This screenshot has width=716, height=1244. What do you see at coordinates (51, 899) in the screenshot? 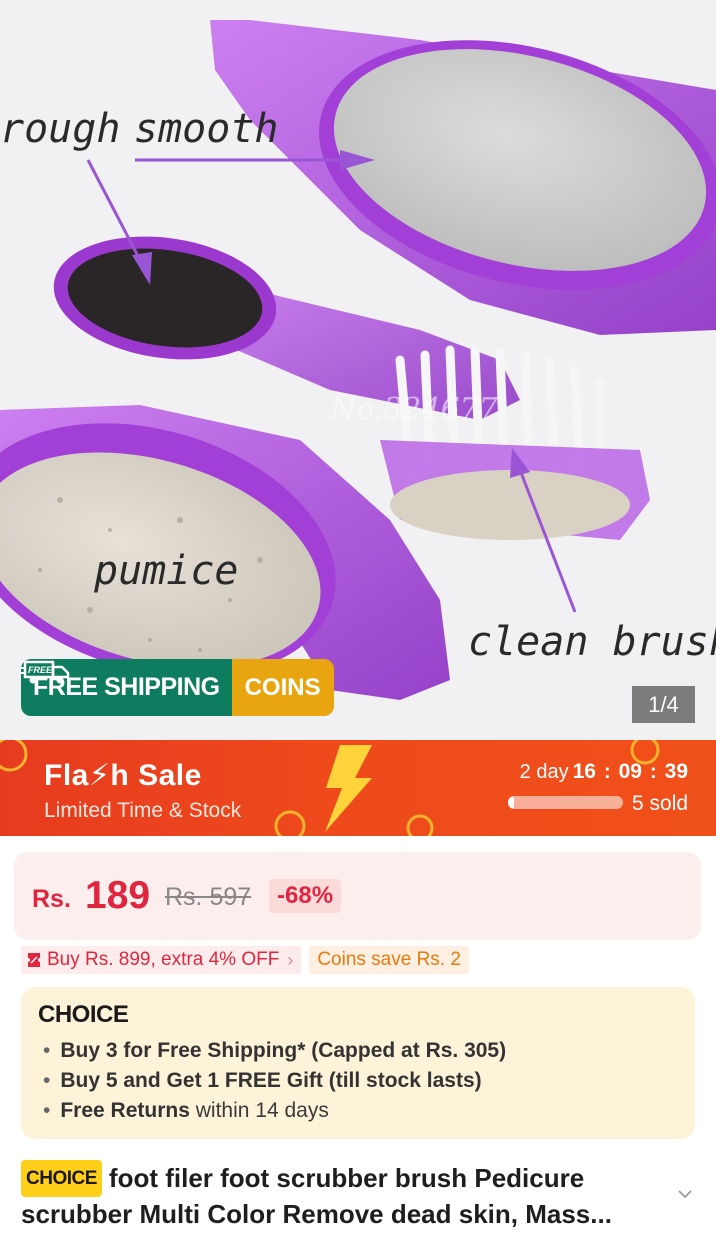
I see `price-currency: Rs.` at bounding box center [51, 899].